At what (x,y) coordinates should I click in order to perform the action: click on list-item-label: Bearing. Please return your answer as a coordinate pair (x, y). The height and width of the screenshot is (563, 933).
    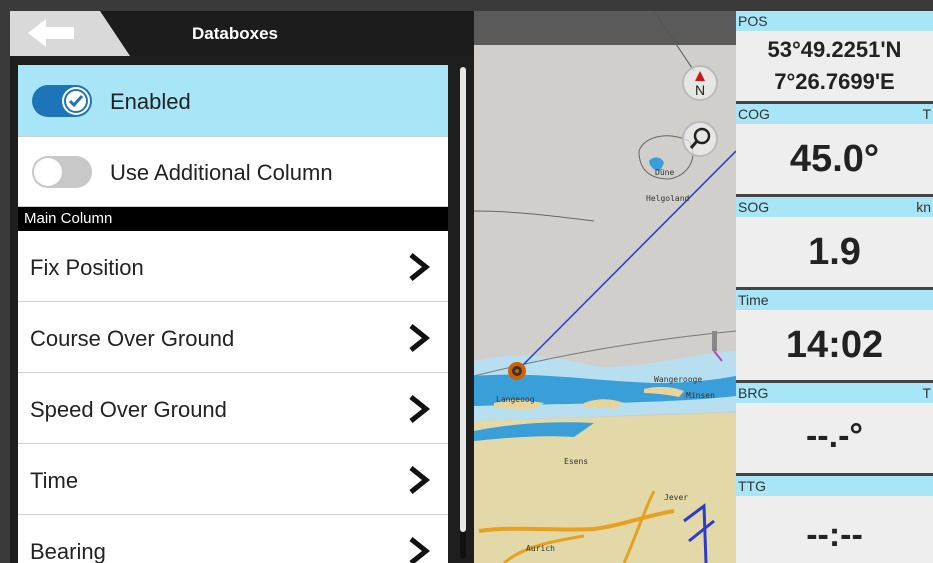
    Looking at the image, I should click on (68, 551).